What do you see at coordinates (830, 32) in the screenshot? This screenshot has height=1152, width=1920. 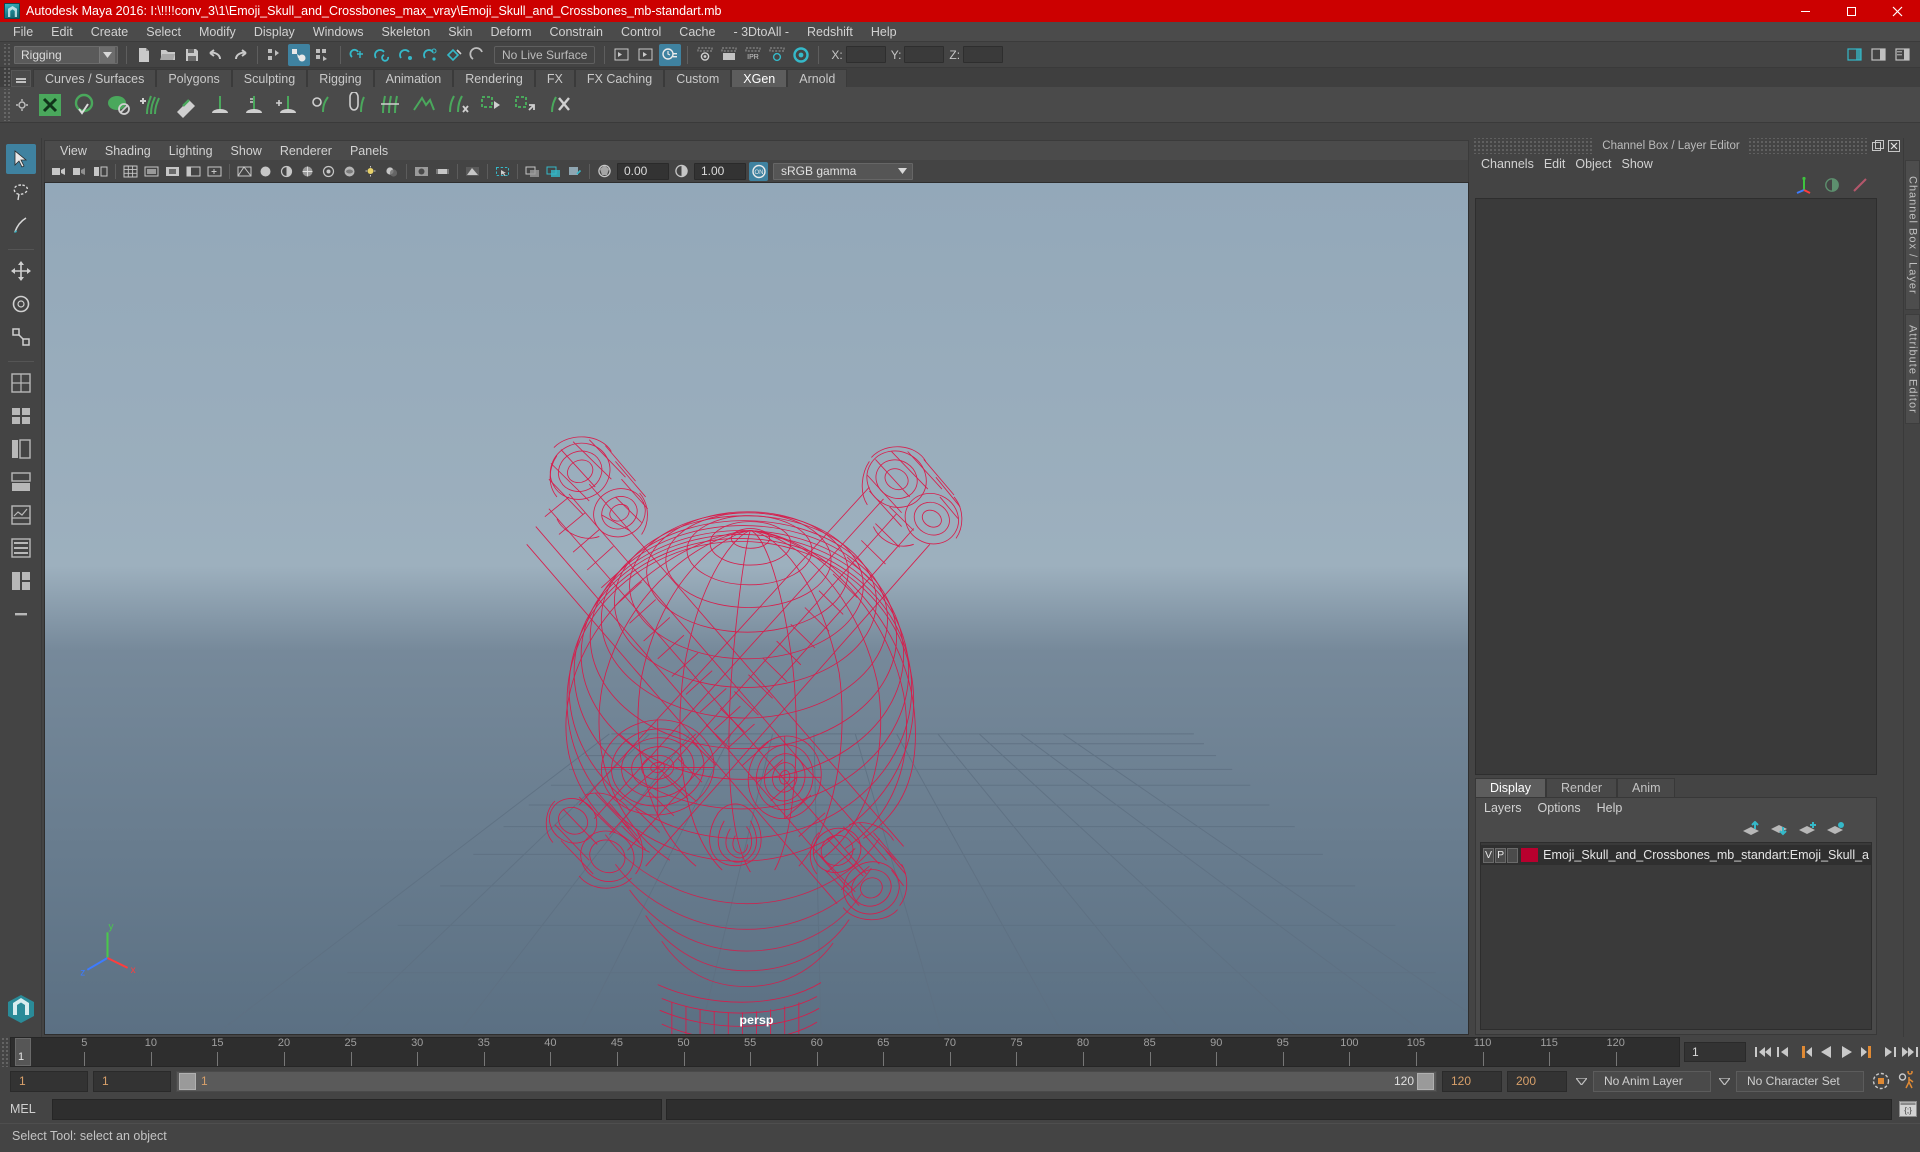 I see `menu-redshift: Redshift` at bounding box center [830, 32].